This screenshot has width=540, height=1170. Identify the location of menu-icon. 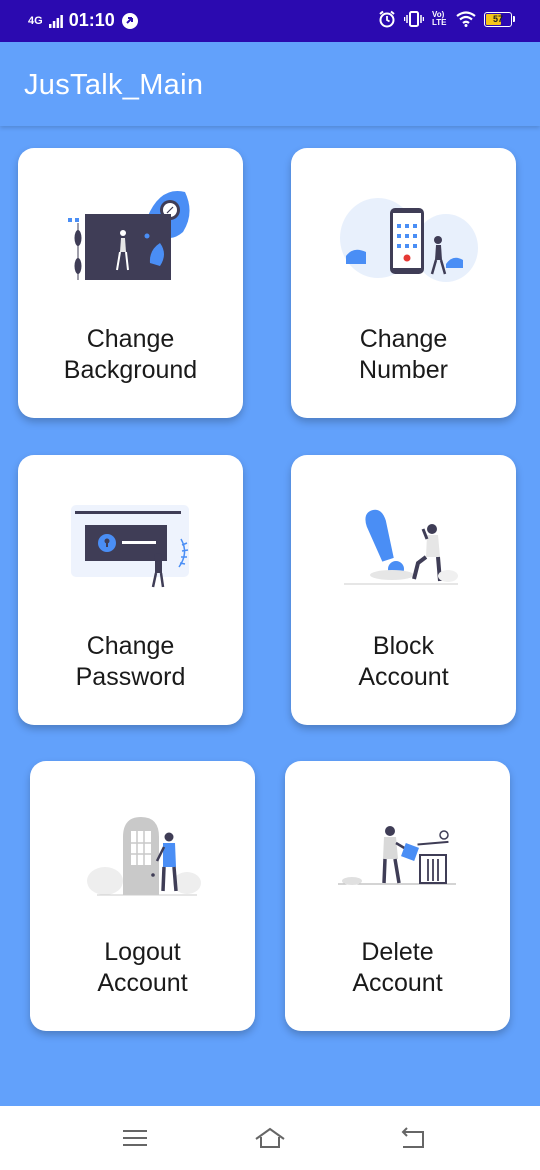
(135, 1138).